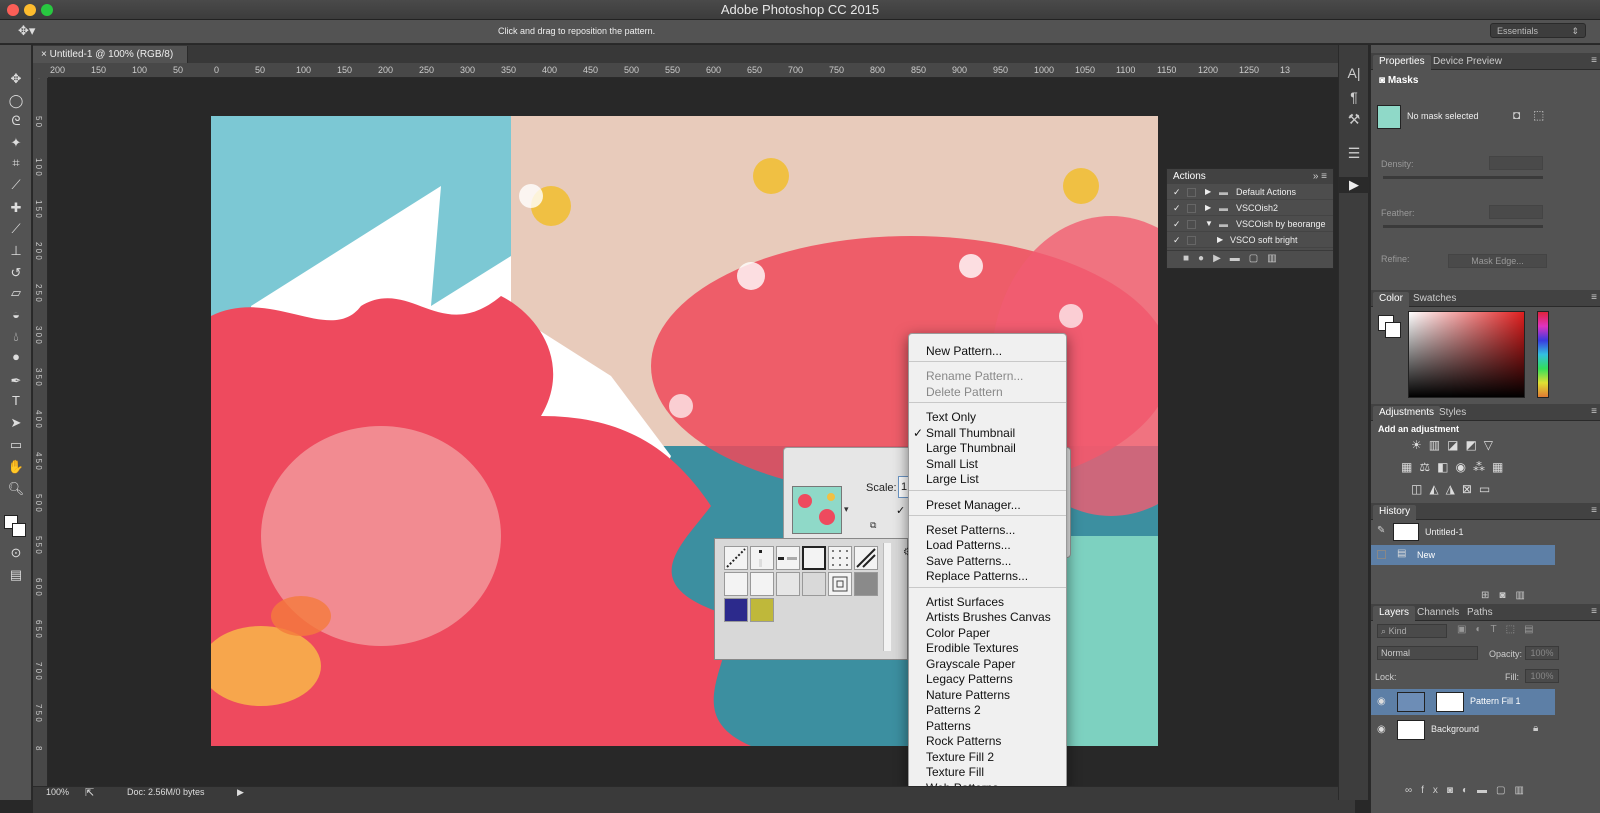  What do you see at coordinates (1402, 62) in the screenshot?
I see `tab-properties: Properties` at bounding box center [1402, 62].